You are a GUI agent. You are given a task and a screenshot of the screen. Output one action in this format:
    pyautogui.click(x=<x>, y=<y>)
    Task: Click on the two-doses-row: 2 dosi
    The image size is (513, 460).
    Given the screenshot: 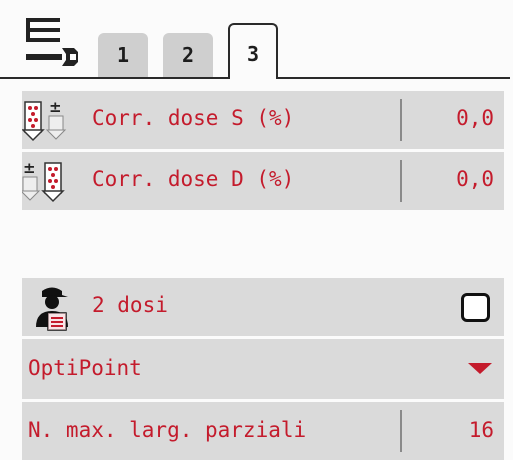 What is the action you would take?
    pyautogui.click(x=263, y=307)
    